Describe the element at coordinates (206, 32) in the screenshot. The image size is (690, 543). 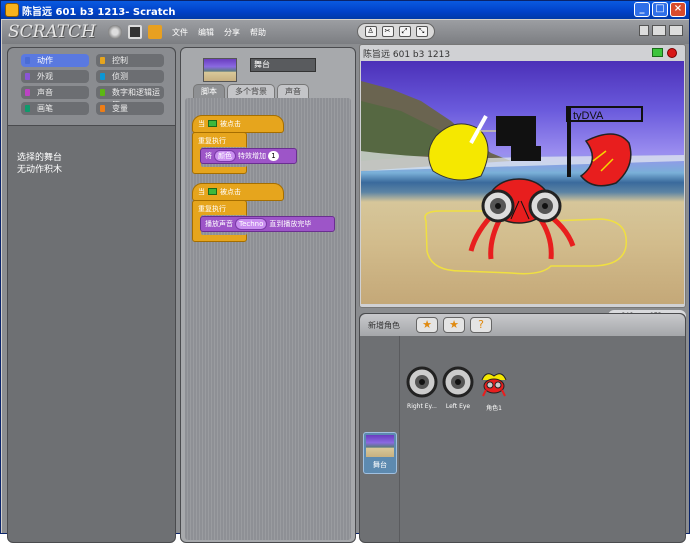
I see `menu-edit: 编辑` at that location.